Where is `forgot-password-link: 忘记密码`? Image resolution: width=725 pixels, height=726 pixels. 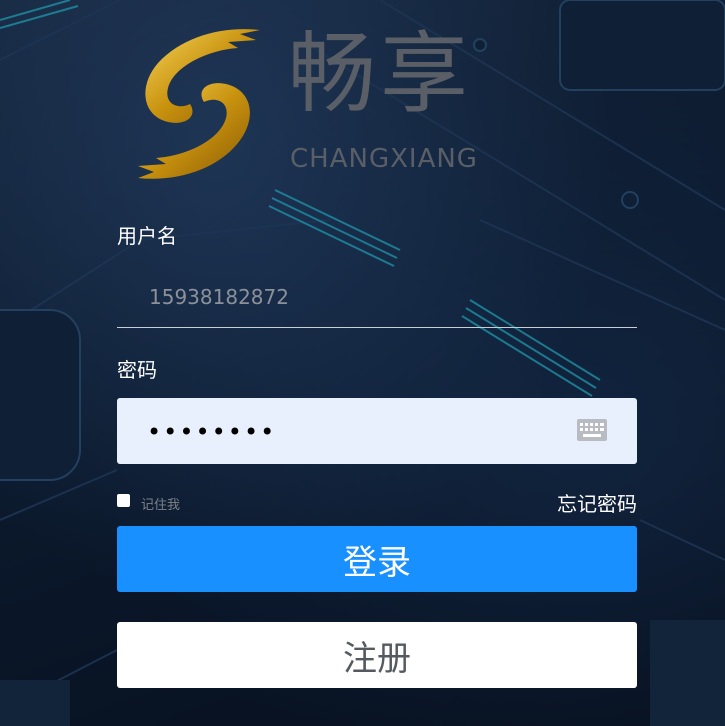
forgot-password-link: 忘记密码 is located at coordinates (597, 502).